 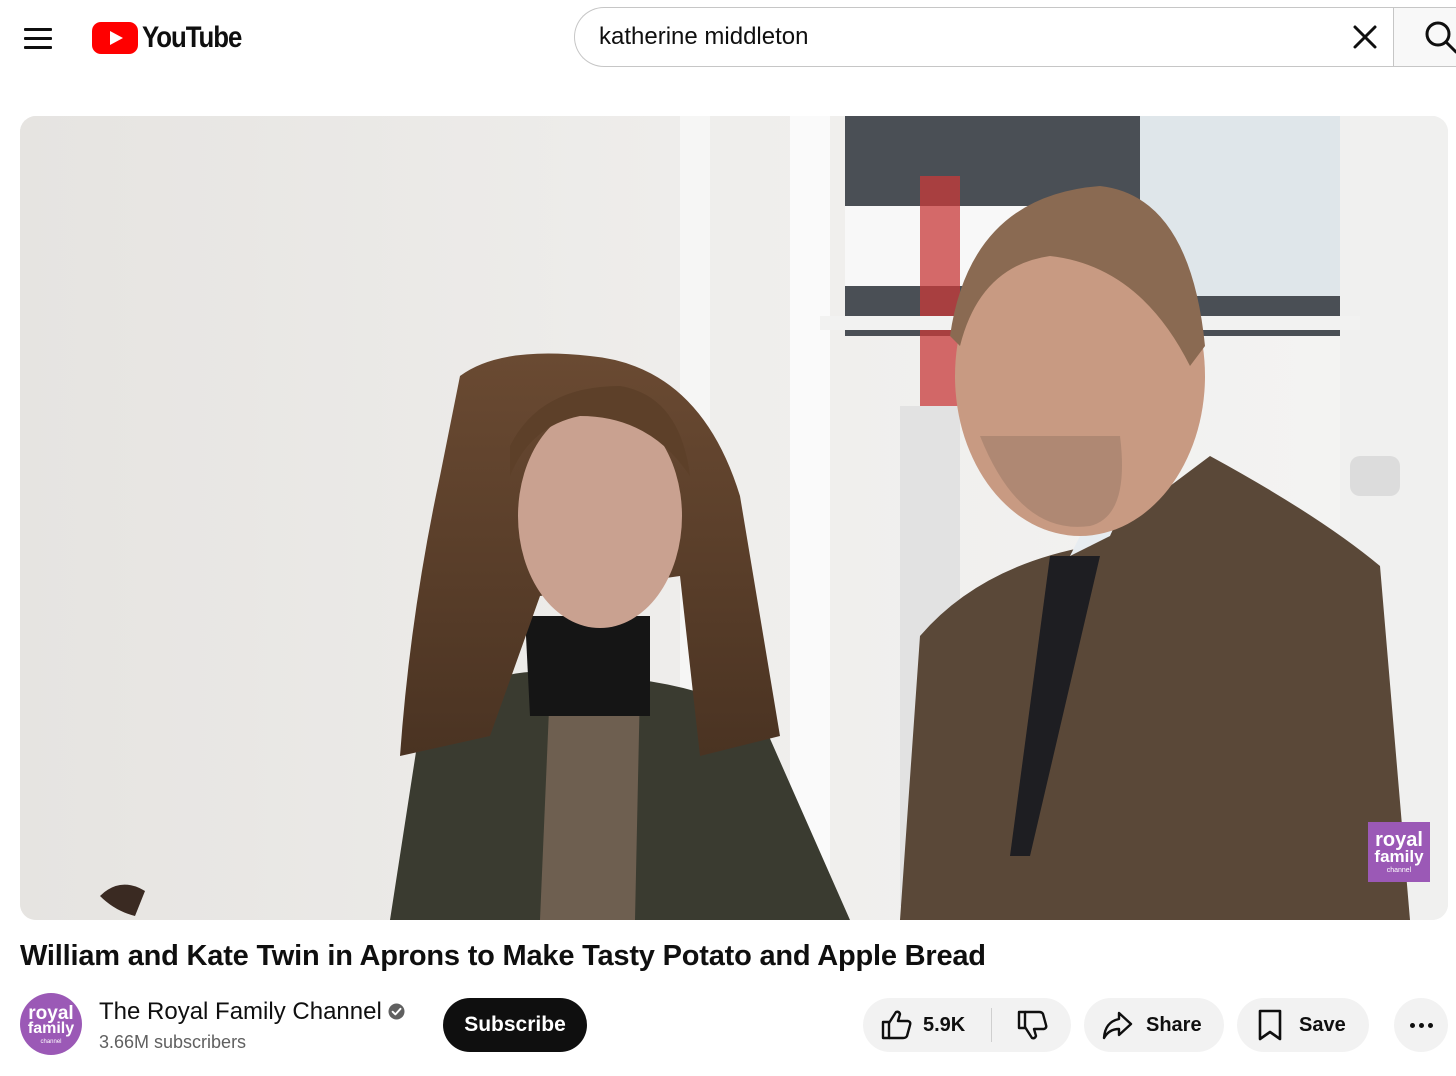 What do you see at coordinates (1399, 870) in the screenshot?
I see `watermark-line3: channel` at bounding box center [1399, 870].